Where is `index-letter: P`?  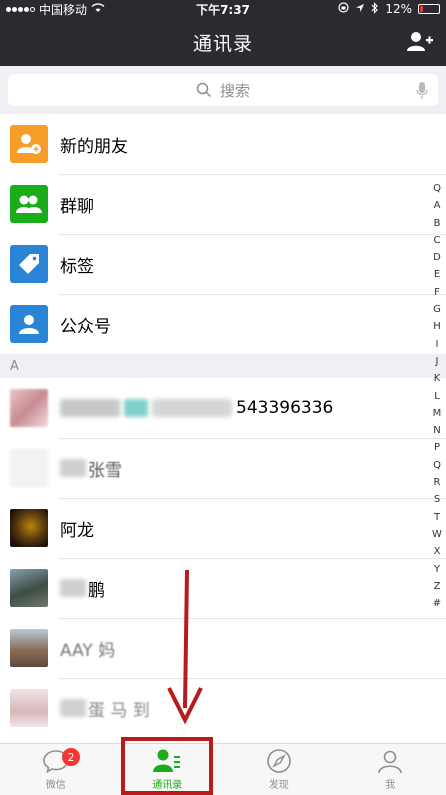
index-letter: P is located at coordinates (437, 447).